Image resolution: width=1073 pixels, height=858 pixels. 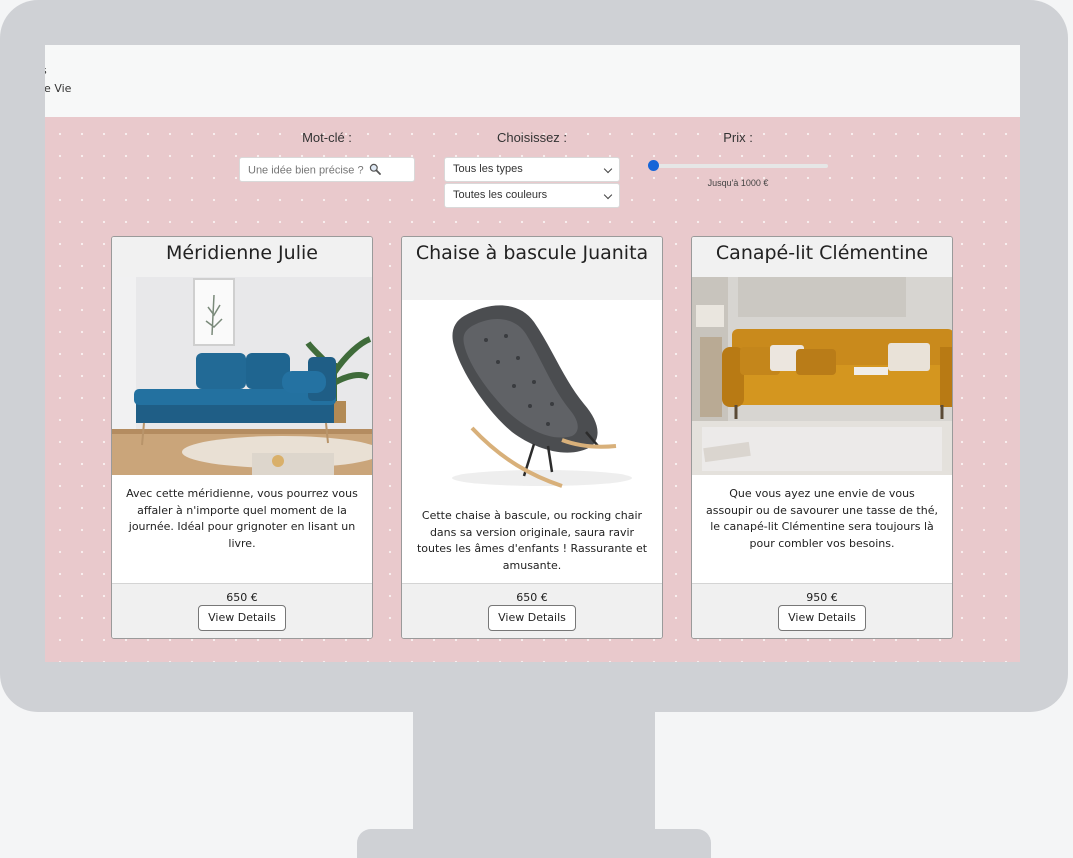 What do you see at coordinates (822, 257) in the screenshot?
I see `product-title: Canapé-lit Clémentine` at bounding box center [822, 257].